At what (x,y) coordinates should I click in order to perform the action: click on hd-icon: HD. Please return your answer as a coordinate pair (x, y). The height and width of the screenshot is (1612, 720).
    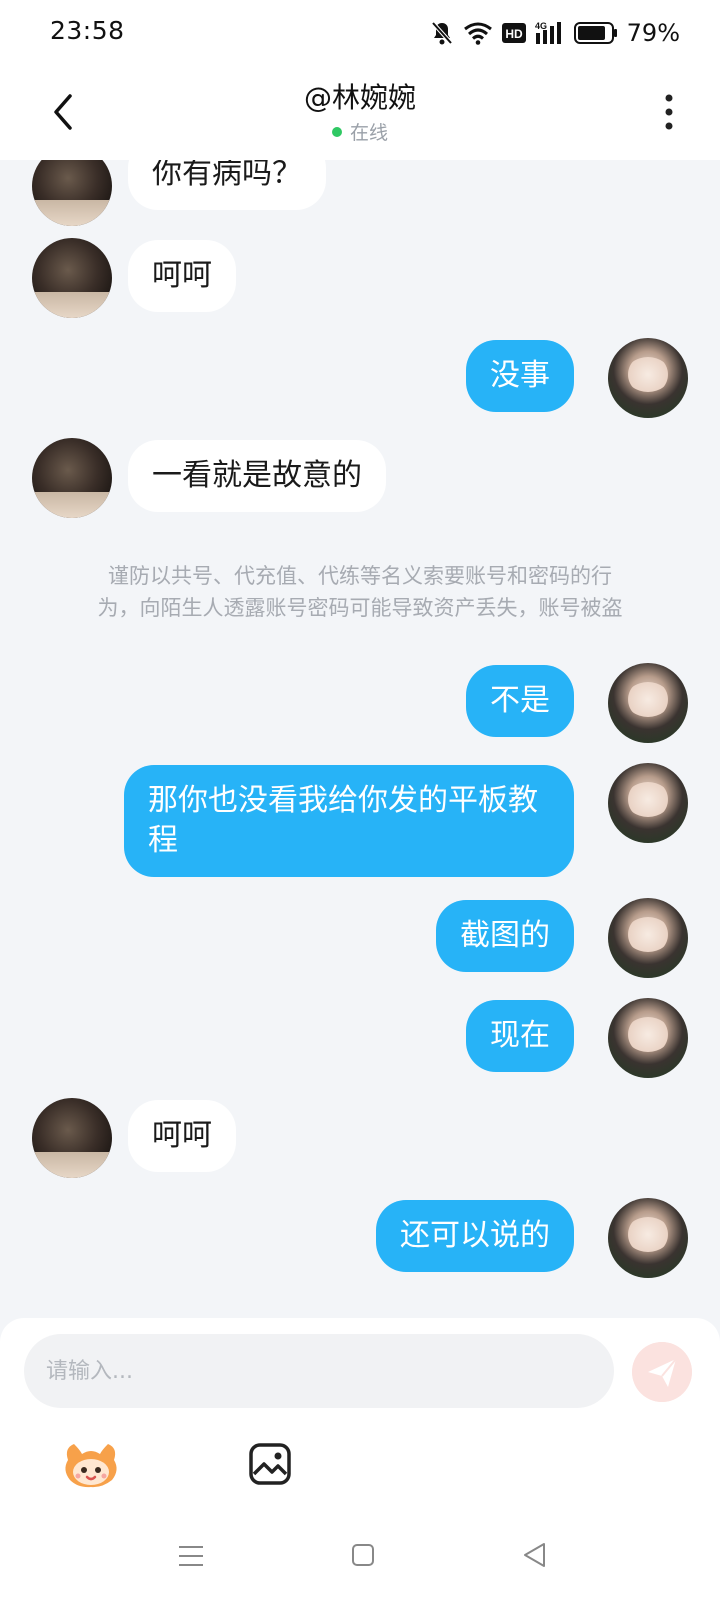
    Looking at the image, I should click on (513, 33).